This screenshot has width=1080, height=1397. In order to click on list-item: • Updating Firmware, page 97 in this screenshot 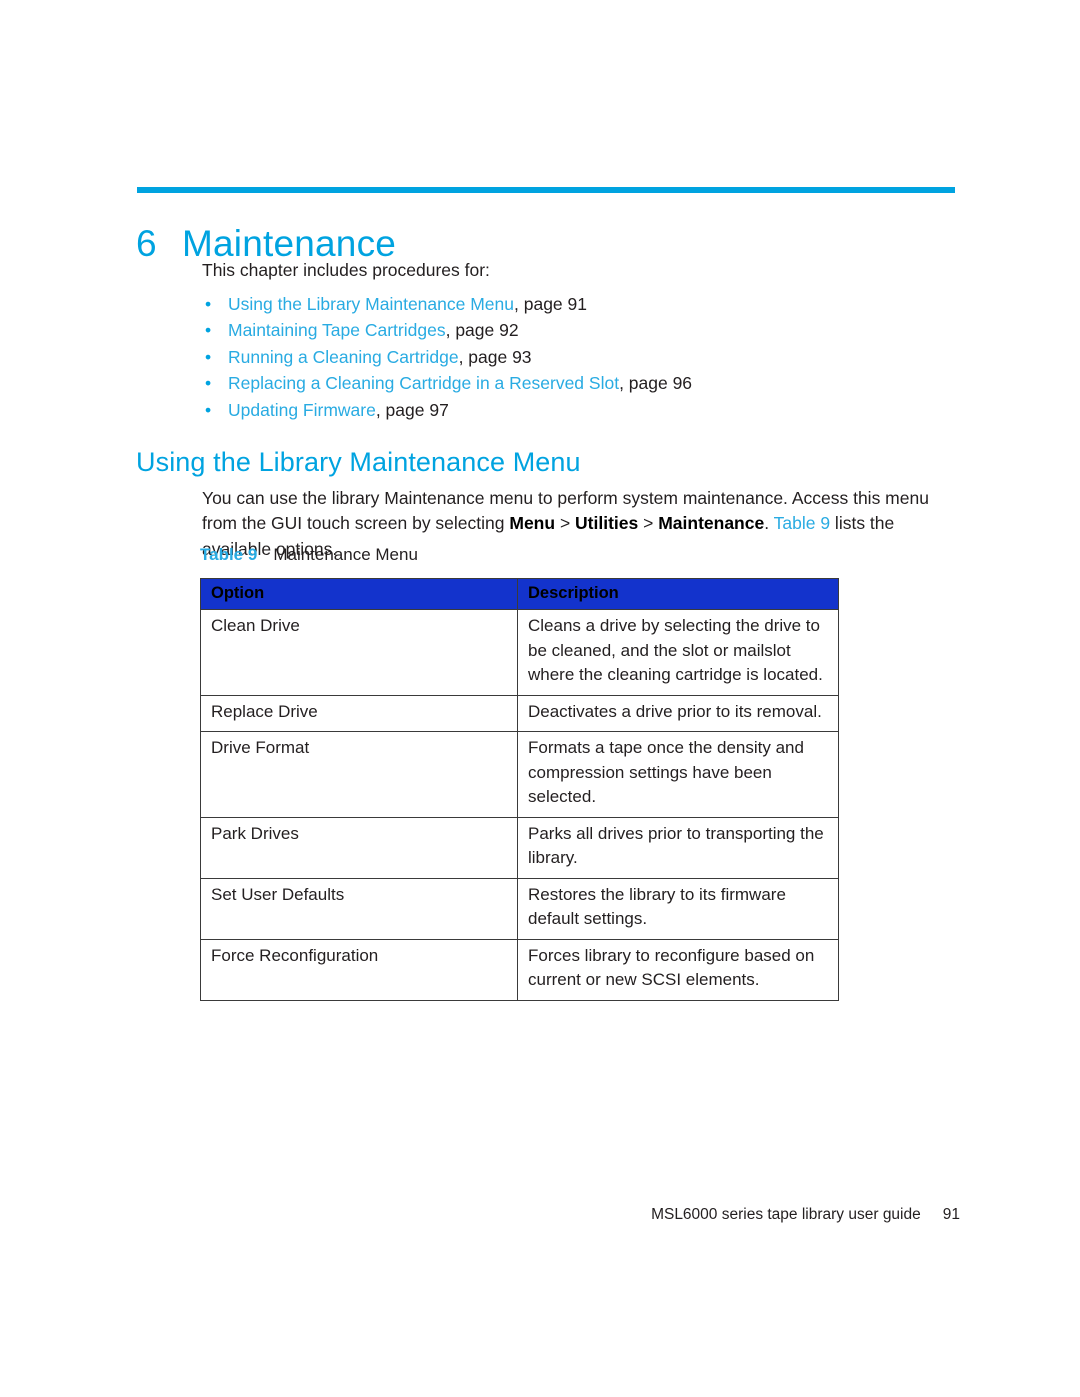, I will do `click(582, 410)`.